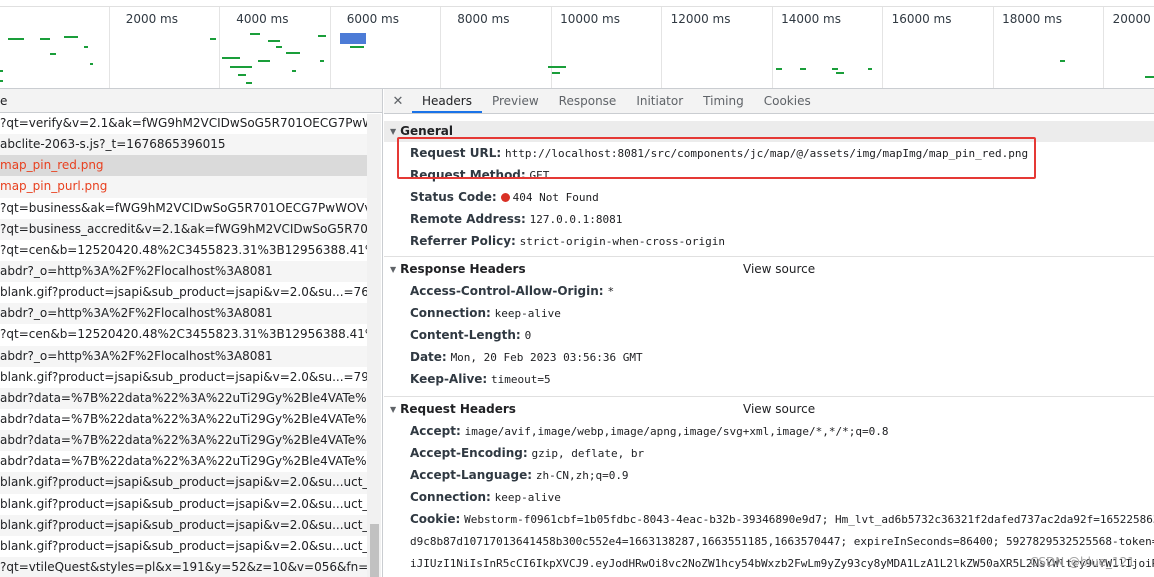  I want to click on header-key: Cookie:, so click(435, 519).